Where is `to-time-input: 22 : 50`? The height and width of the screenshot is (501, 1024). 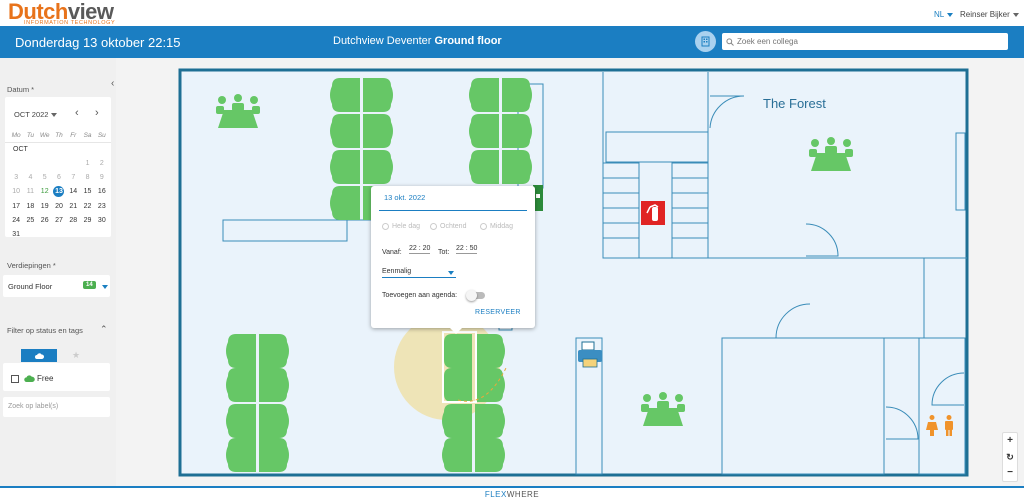
to-time-input: 22 : 50 is located at coordinates (467, 249).